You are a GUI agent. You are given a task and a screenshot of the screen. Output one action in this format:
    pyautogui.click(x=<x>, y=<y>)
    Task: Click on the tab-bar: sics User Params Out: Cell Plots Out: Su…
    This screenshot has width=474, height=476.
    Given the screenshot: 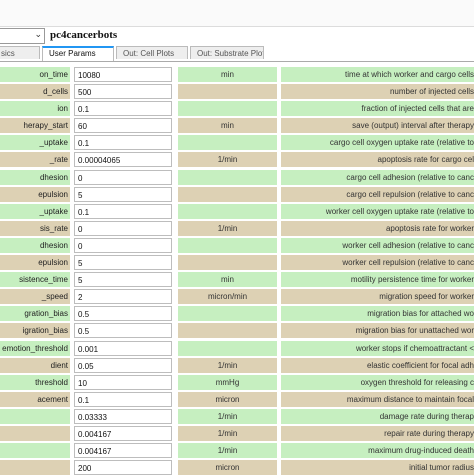 What is the action you would take?
    pyautogui.click(x=237, y=54)
    